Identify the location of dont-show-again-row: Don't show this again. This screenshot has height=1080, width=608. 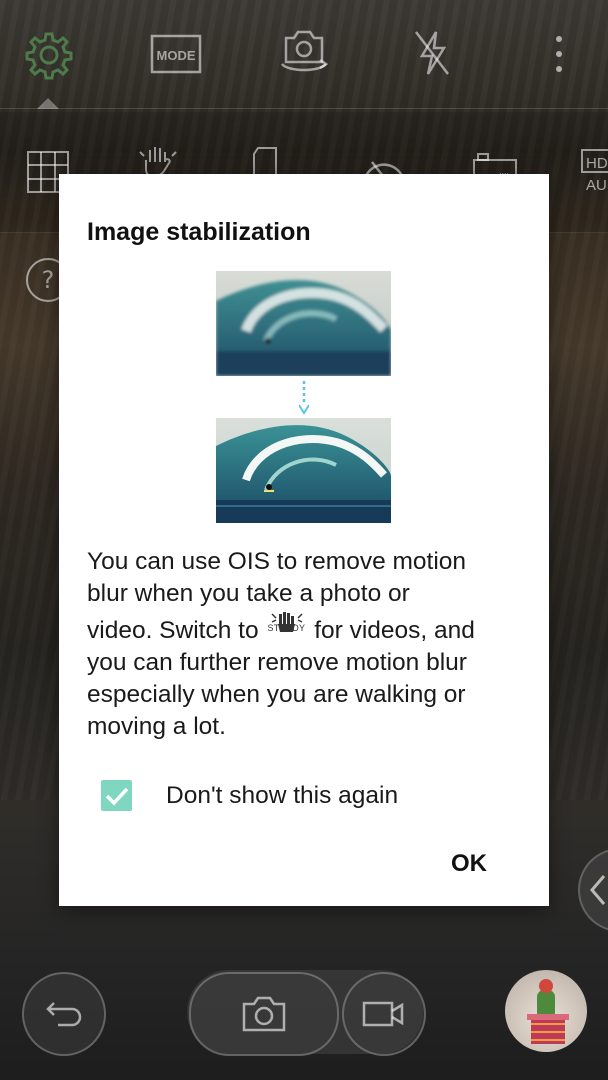
(249, 795).